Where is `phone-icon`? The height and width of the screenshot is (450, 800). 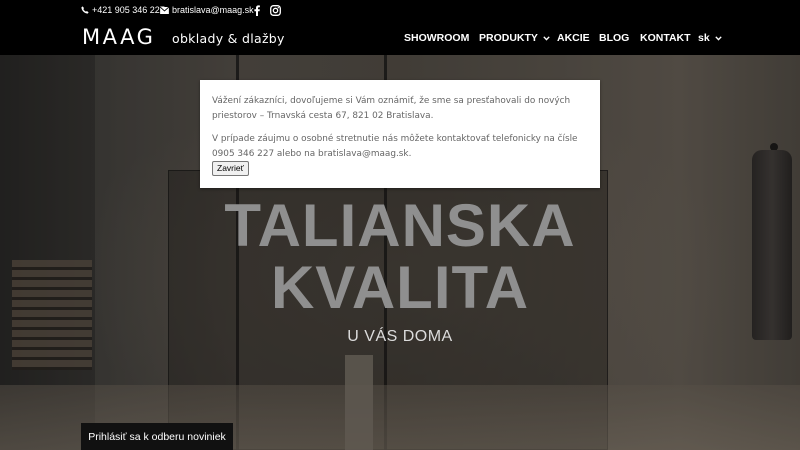
phone-icon is located at coordinates (85, 10).